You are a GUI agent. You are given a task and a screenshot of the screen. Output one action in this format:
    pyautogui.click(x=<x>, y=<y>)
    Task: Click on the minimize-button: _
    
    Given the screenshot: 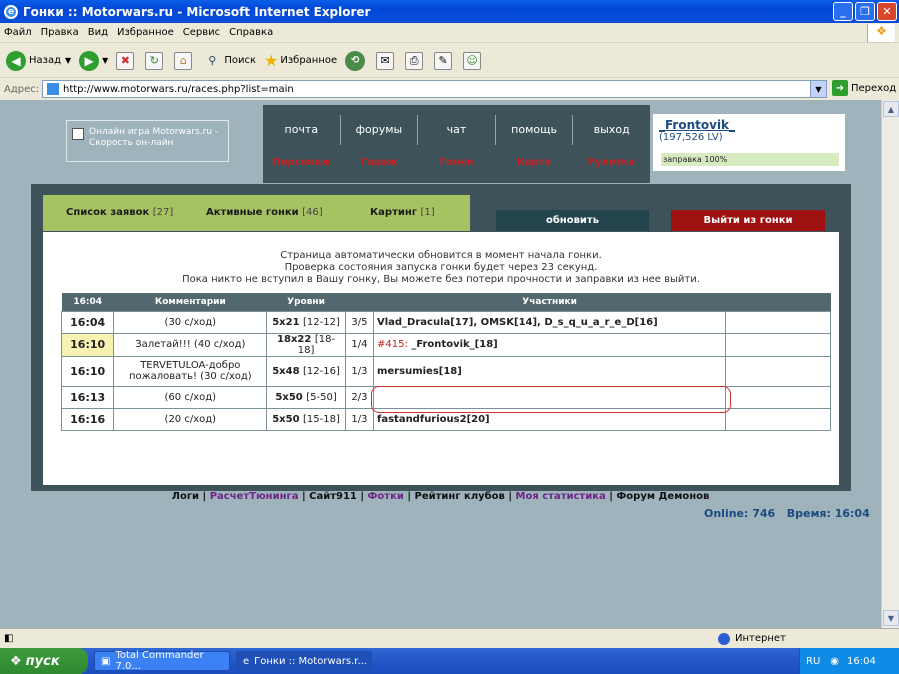 What is the action you would take?
    pyautogui.click(x=843, y=11)
    